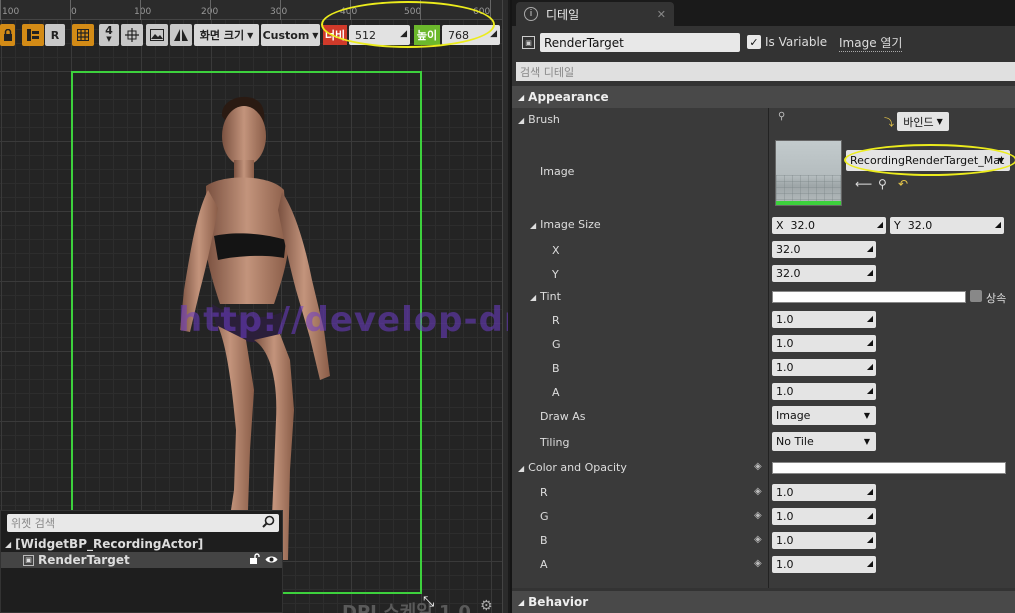 The height and width of the screenshot is (613, 1015). Describe the element at coordinates (808, 188) in the screenshot. I see `thumbnail-floor` at that location.